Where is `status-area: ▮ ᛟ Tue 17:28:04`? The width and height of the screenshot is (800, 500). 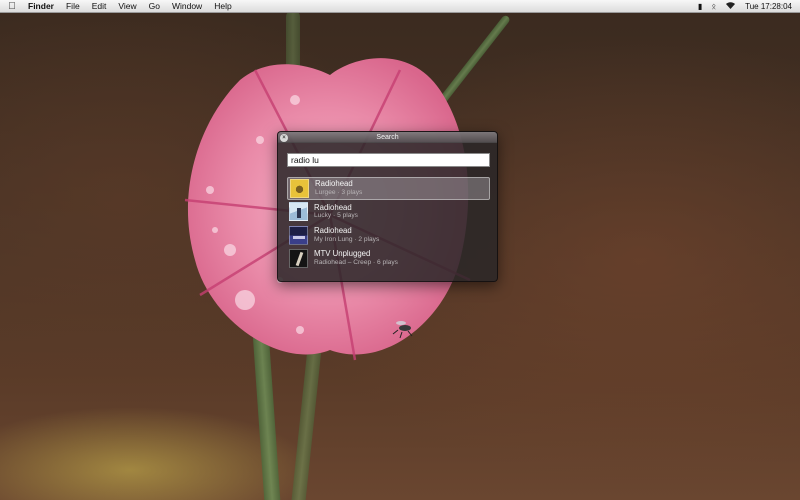 status-area: ▮ ᛟ Tue 17:28:04 is located at coordinates (749, 6).